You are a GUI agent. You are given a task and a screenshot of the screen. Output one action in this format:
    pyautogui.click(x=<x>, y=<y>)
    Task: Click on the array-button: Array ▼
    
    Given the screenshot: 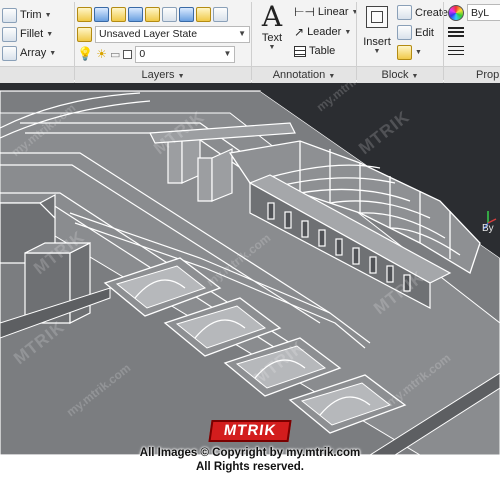 What is the action you would take?
    pyautogui.click(x=29, y=53)
    